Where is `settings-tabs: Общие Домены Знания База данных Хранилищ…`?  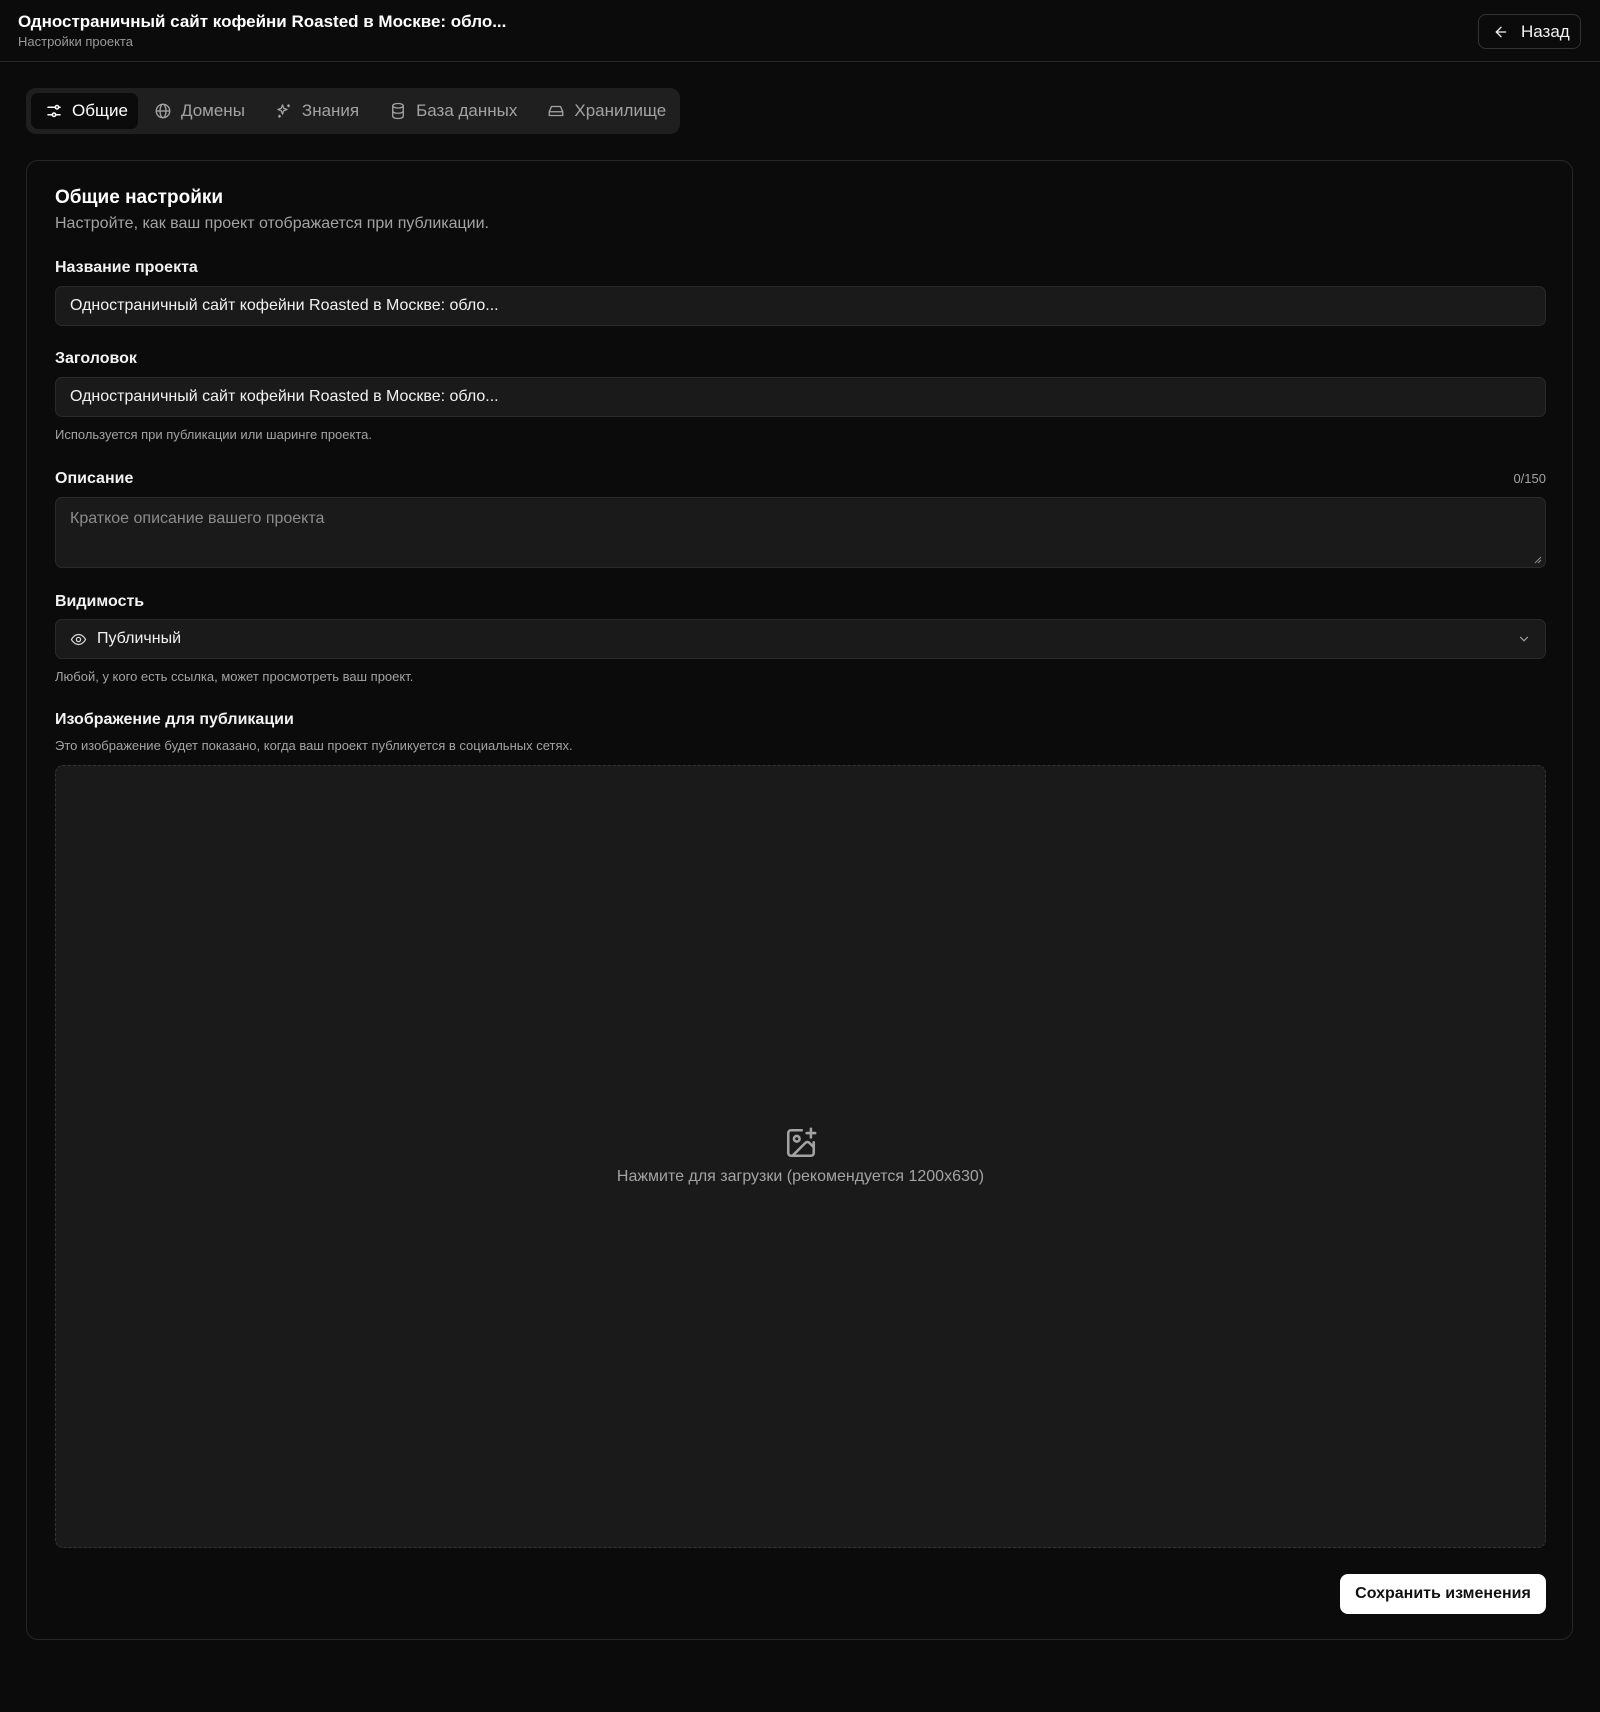
settings-tabs: Общие Домены Знания База данных Хранилищ… is located at coordinates (353, 111).